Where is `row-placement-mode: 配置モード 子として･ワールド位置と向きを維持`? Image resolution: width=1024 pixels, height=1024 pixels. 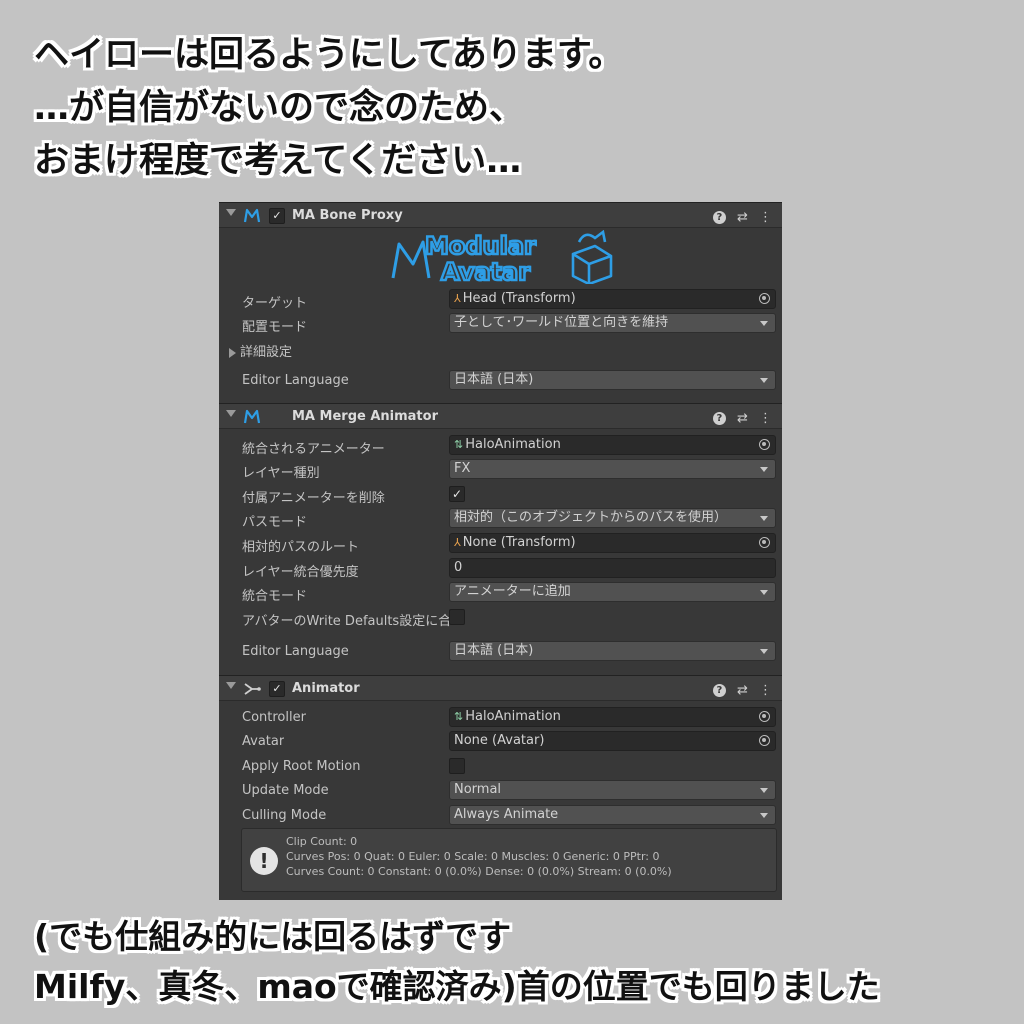
row-placement-mode: 配置モード 子として･ワールド位置と向きを維持 is located at coordinates (500, 324).